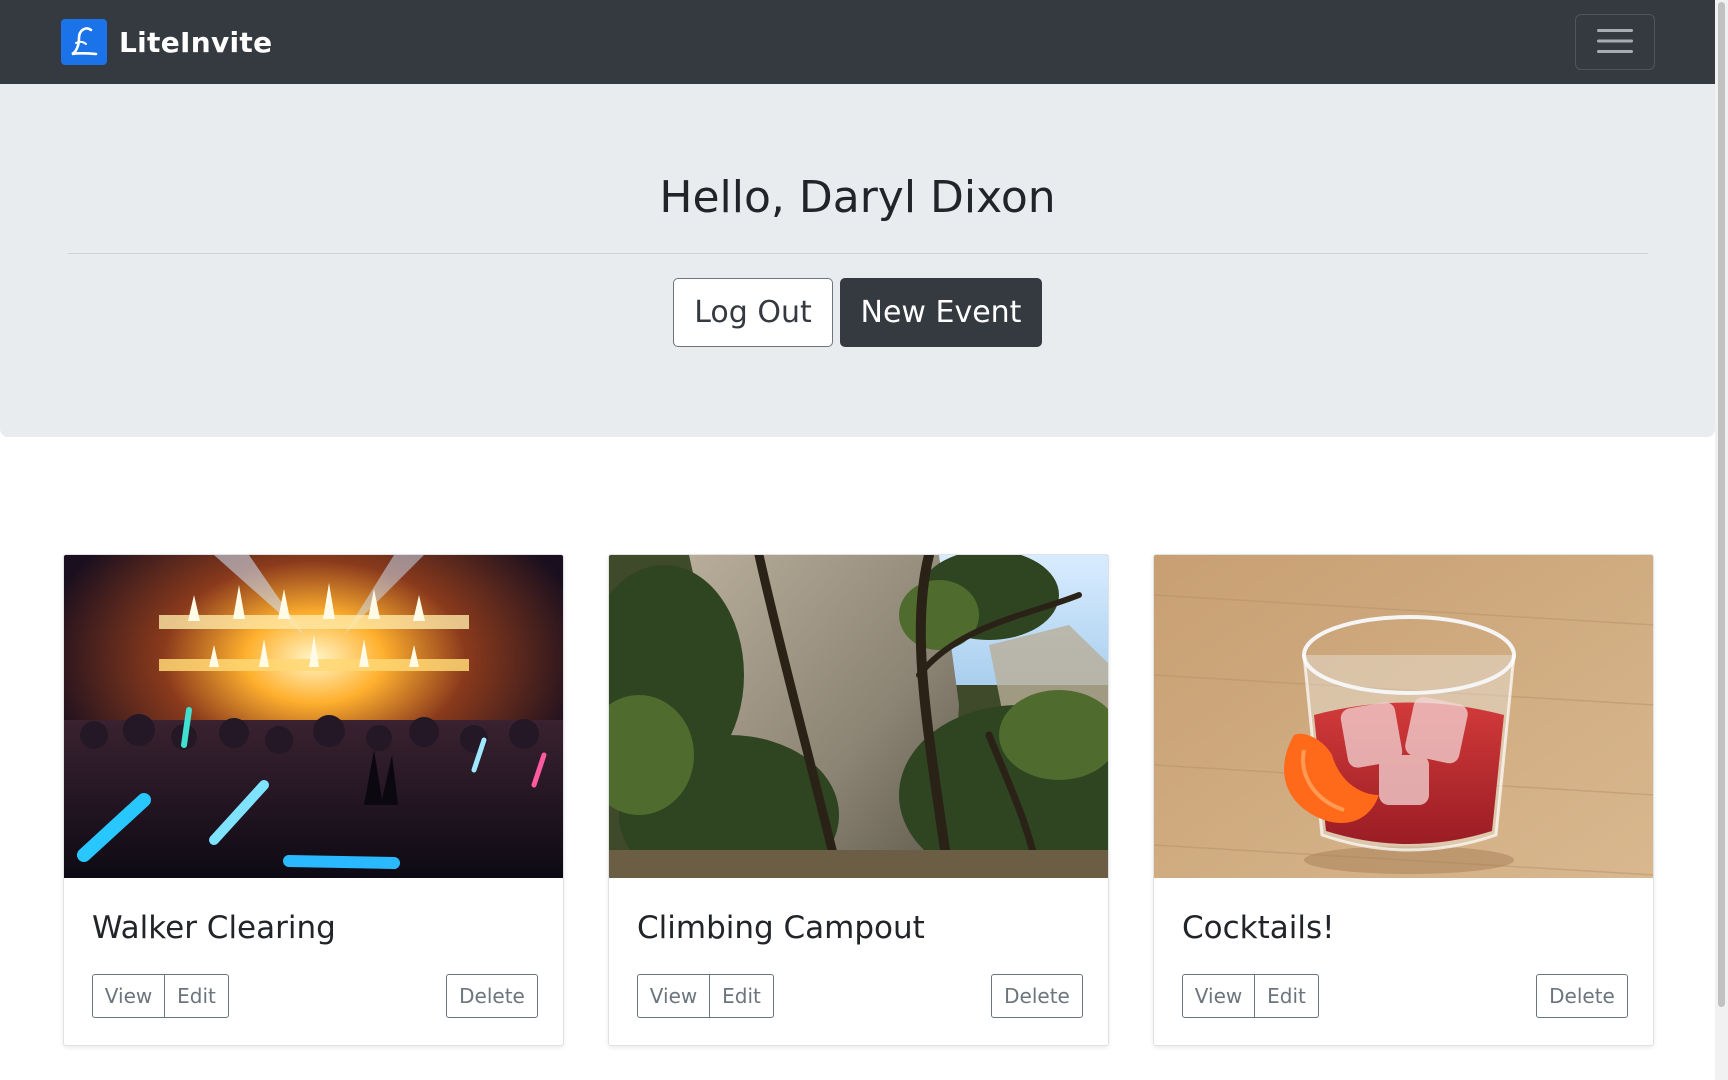 This screenshot has width=1728, height=1080. I want to click on new-event-button: New Event, so click(941, 312).